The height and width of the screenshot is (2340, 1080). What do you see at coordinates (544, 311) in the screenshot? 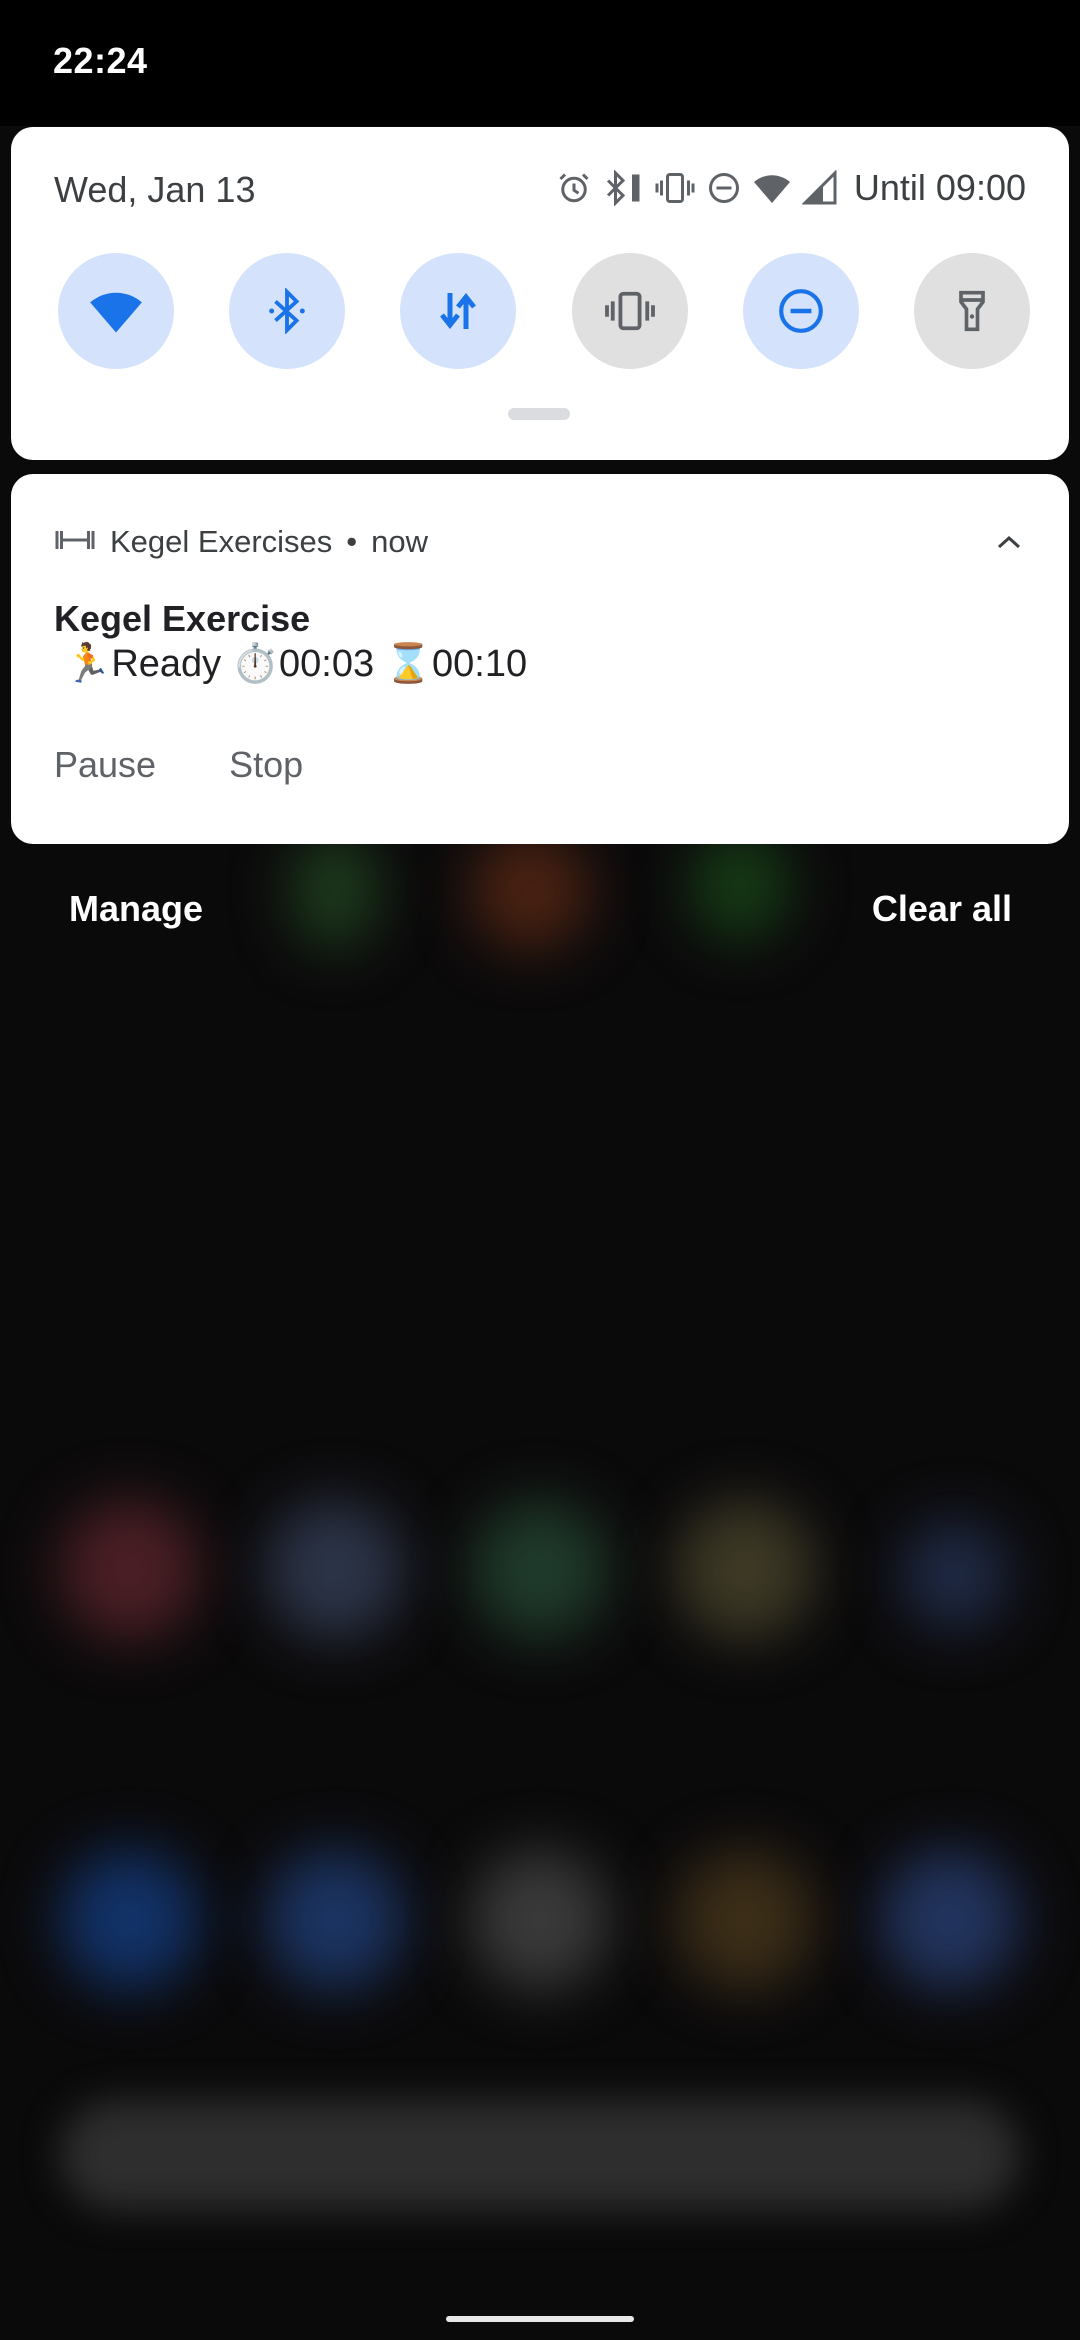
I see `quick-settings-tiles` at bounding box center [544, 311].